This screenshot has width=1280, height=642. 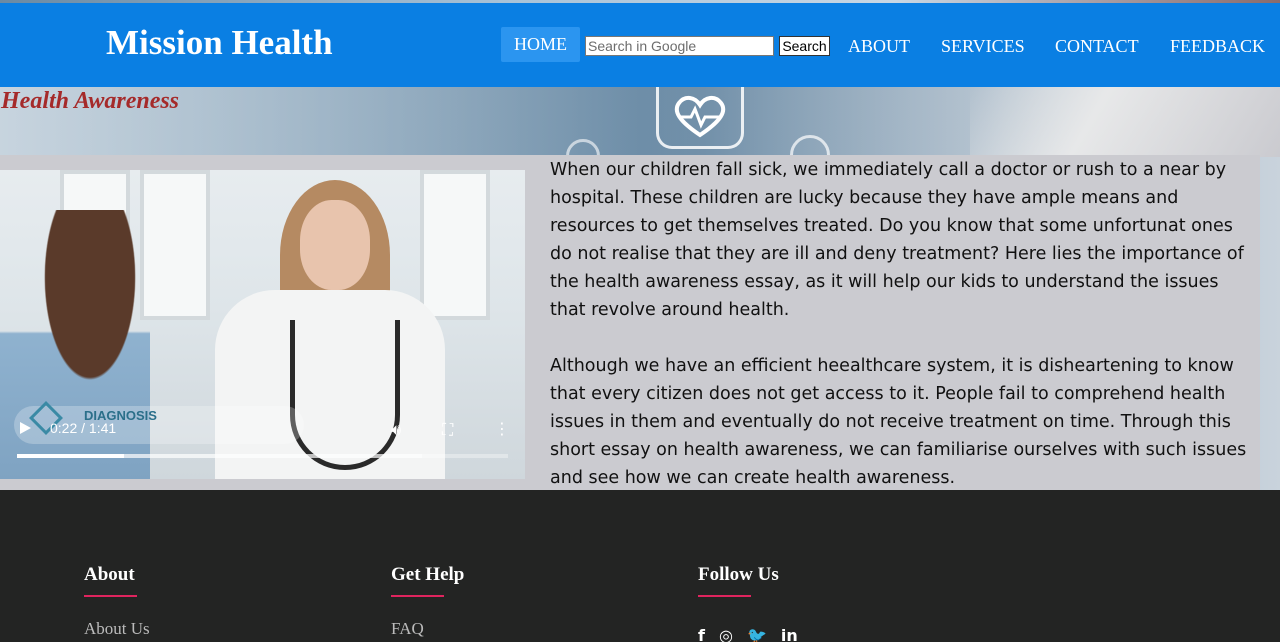 I want to click on heart-icon, so click(x=700, y=117).